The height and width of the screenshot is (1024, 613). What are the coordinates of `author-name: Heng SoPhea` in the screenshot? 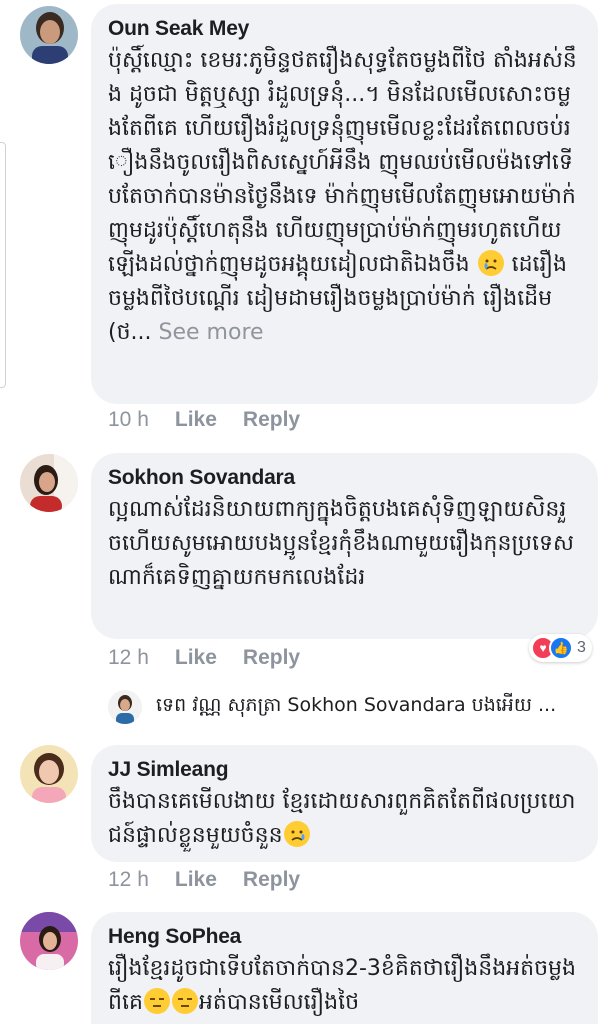 It's located at (344, 937).